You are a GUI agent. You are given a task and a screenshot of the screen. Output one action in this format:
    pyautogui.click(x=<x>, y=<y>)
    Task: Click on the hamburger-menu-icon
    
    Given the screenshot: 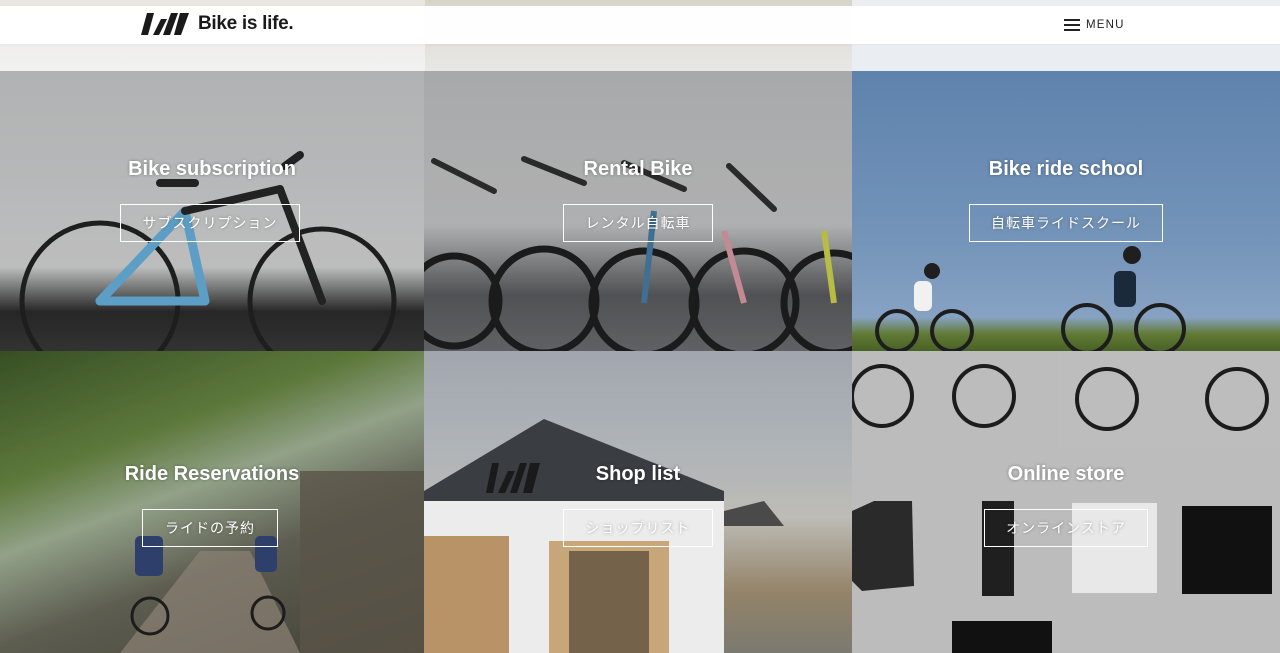 What is the action you would take?
    pyautogui.click(x=1072, y=25)
    